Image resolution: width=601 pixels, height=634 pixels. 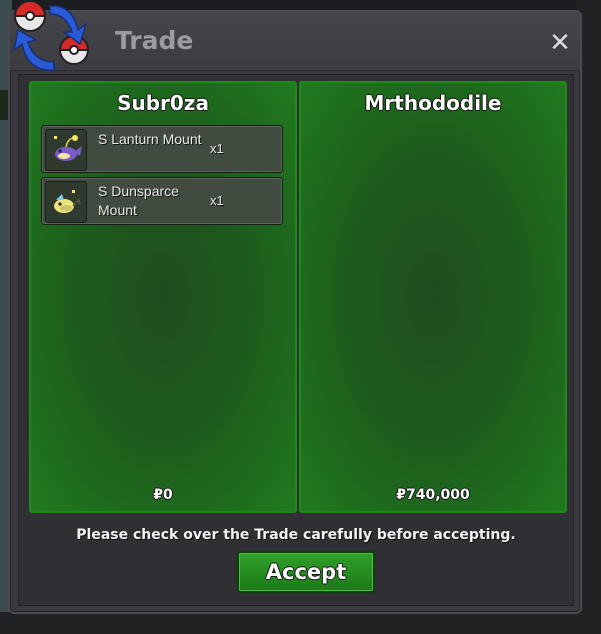 What do you see at coordinates (66, 202) in the screenshot?
I see `dunsparce-sprite-icon` at bounding box center [66, 202].